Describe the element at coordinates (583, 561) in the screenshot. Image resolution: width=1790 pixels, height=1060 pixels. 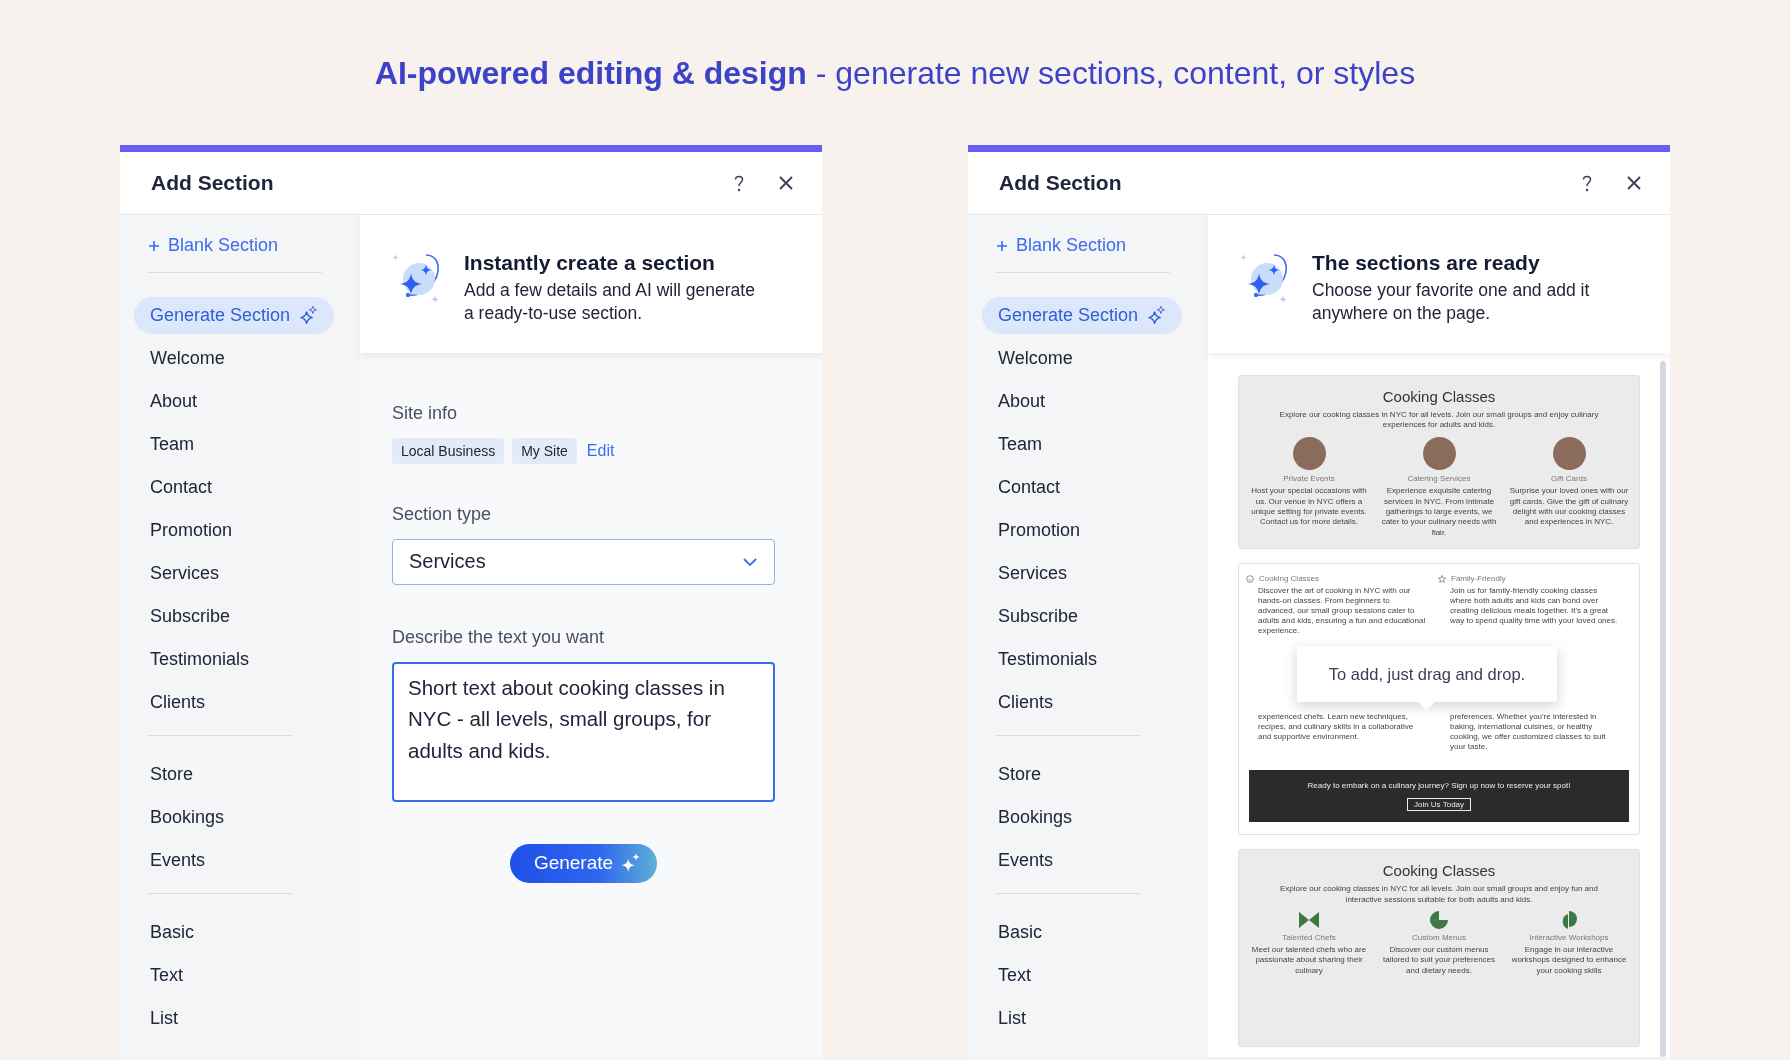
I see `section-type-dropdown: Services` at that location.